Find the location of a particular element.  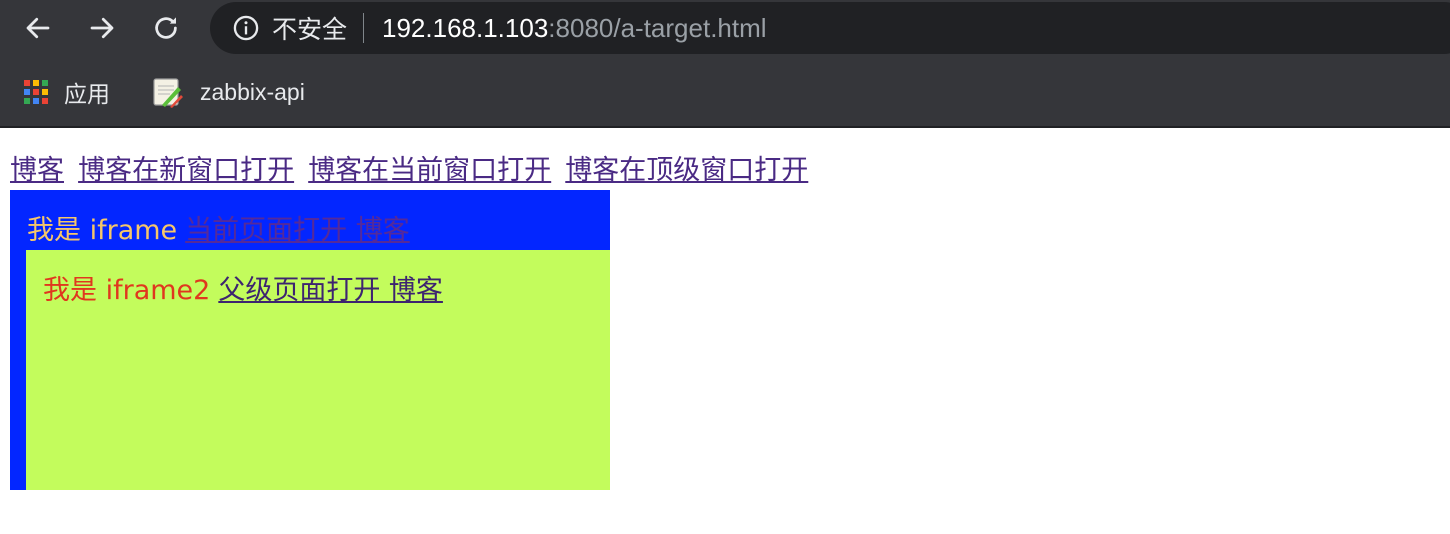

browser-toolbar: 不安全 192.168.1.103:8080/a-target.html is located at coordinates (725, 29).